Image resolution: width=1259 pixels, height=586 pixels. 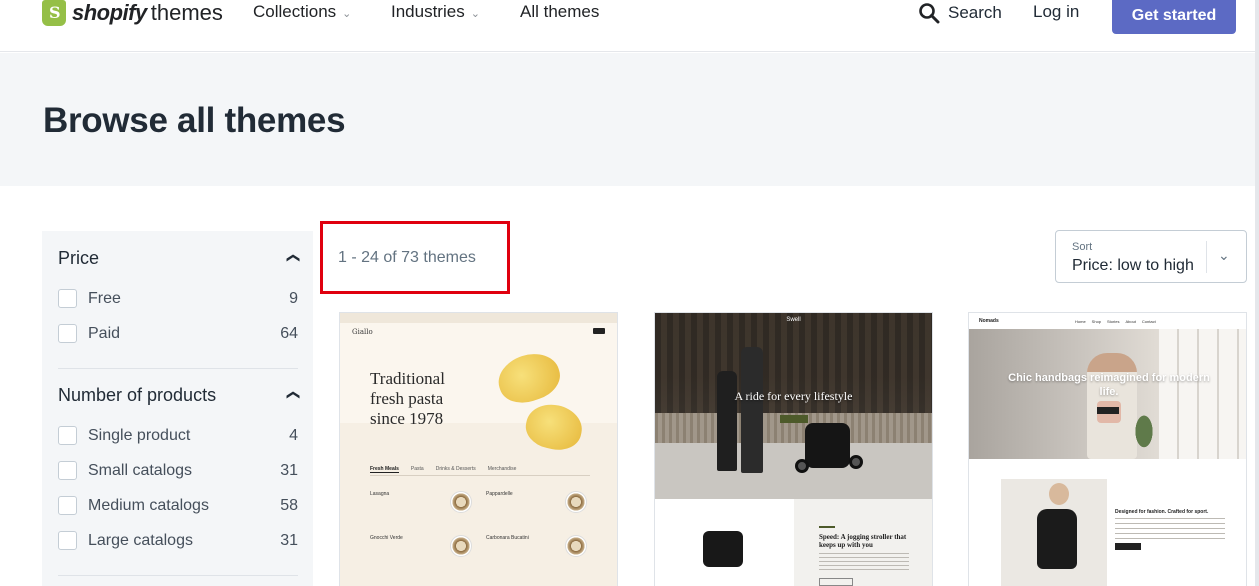 I want to click on filter-option-large-catalogs: Large catalogs 31, so click(x=178, y=540).